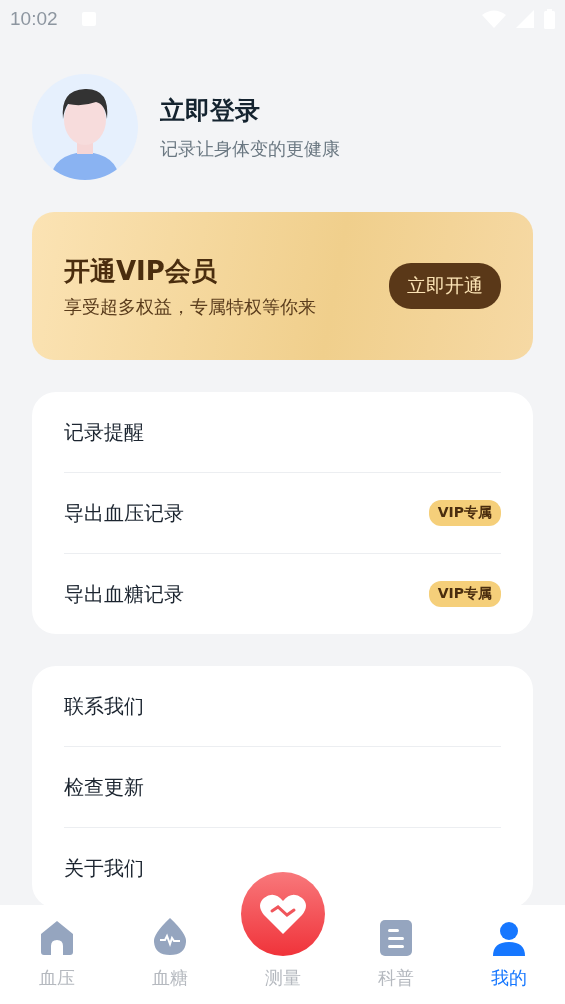 This screenshot has height=1004, width=565. What do you see at coordinates (56, 938) in the screenshot?
I see `home-icon` at bounding box center [56, 938].